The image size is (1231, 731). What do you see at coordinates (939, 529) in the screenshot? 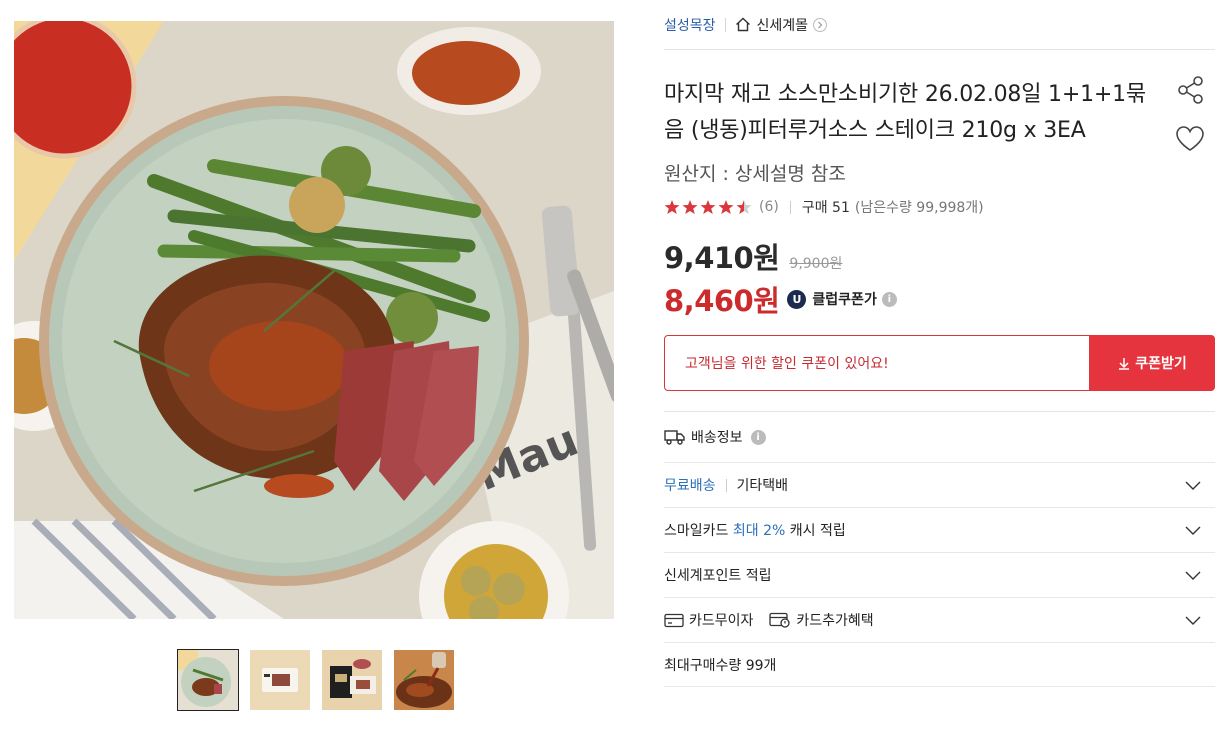
I see `smilecard-row: 스마일카드 최대 2% 캐시 적립` at bounding box center [939, 529].